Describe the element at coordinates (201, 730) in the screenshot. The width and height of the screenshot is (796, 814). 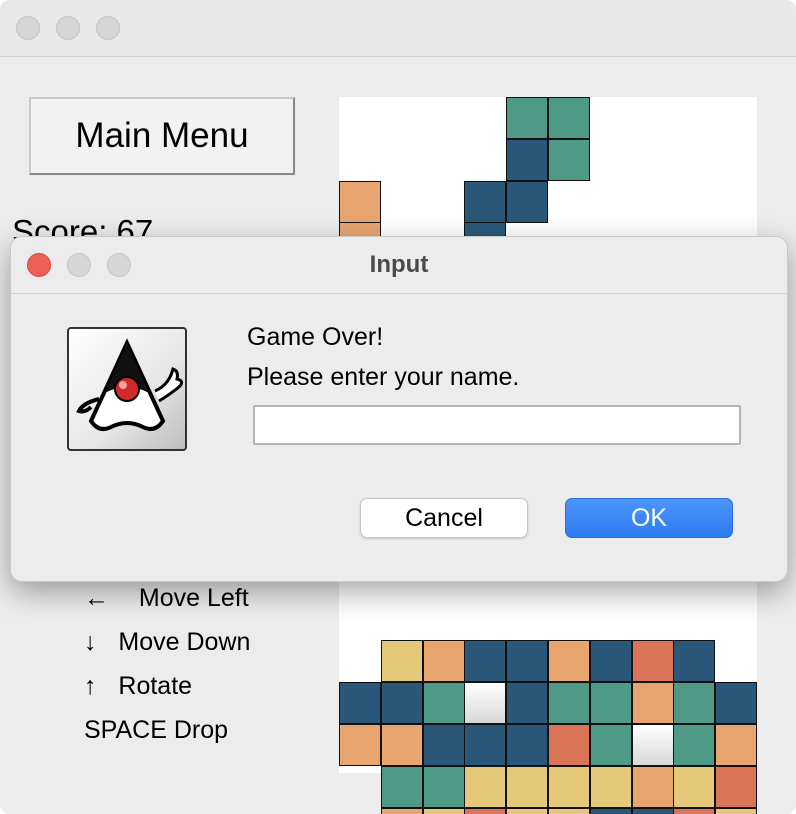
I see `control-action: Drop` at that location.